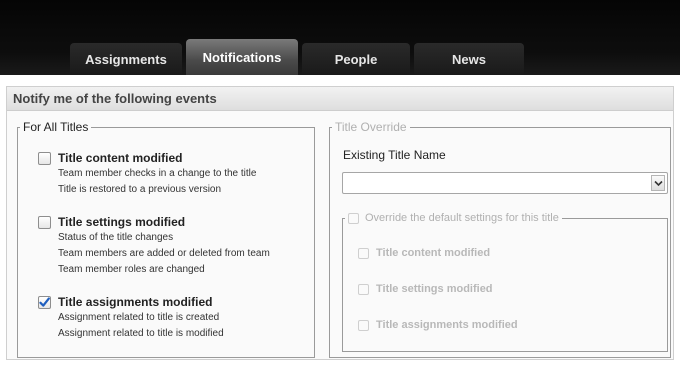 This screenshot has width=680, height=379. Describe the element at coordinates (363, 325) in the screenshot. I see `override-title-assignments-checkbox` at that location.